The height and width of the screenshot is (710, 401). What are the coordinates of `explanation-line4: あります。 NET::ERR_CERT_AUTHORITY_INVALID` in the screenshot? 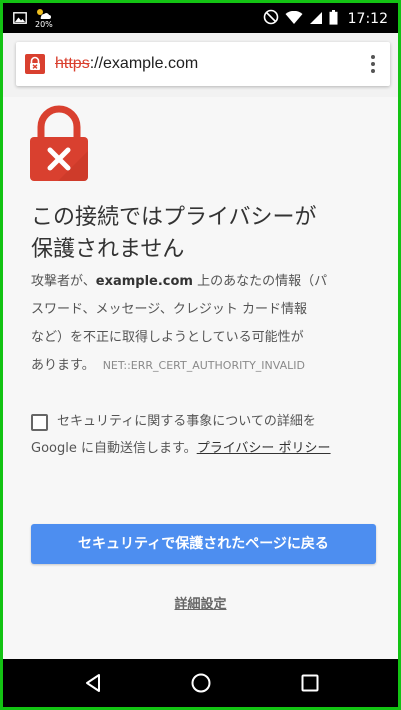 It's located at (201, 366).